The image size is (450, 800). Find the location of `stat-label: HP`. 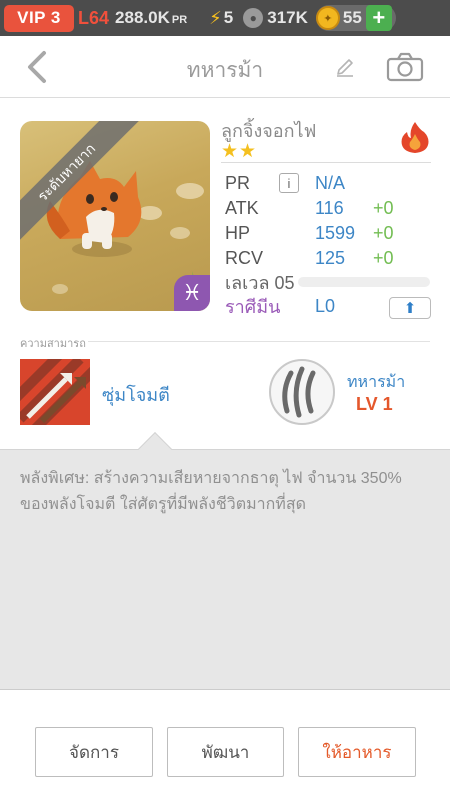

stat-label: HP is located at coordinates (238, 232).